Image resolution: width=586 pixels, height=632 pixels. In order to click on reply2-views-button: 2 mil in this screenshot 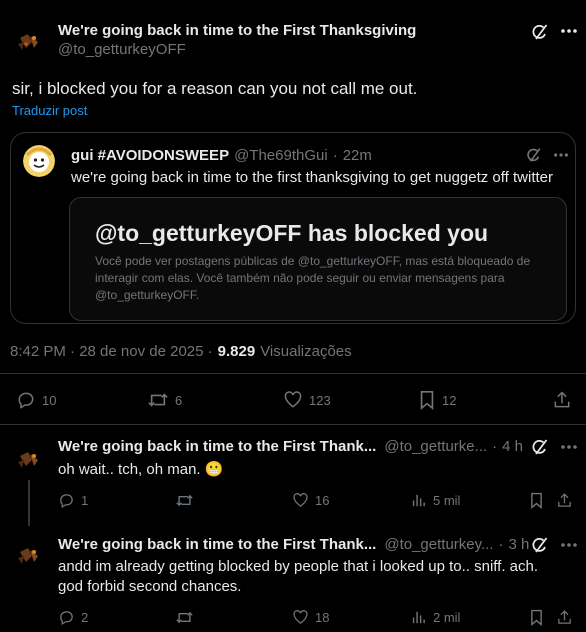, I will do `click(435, 617)`.